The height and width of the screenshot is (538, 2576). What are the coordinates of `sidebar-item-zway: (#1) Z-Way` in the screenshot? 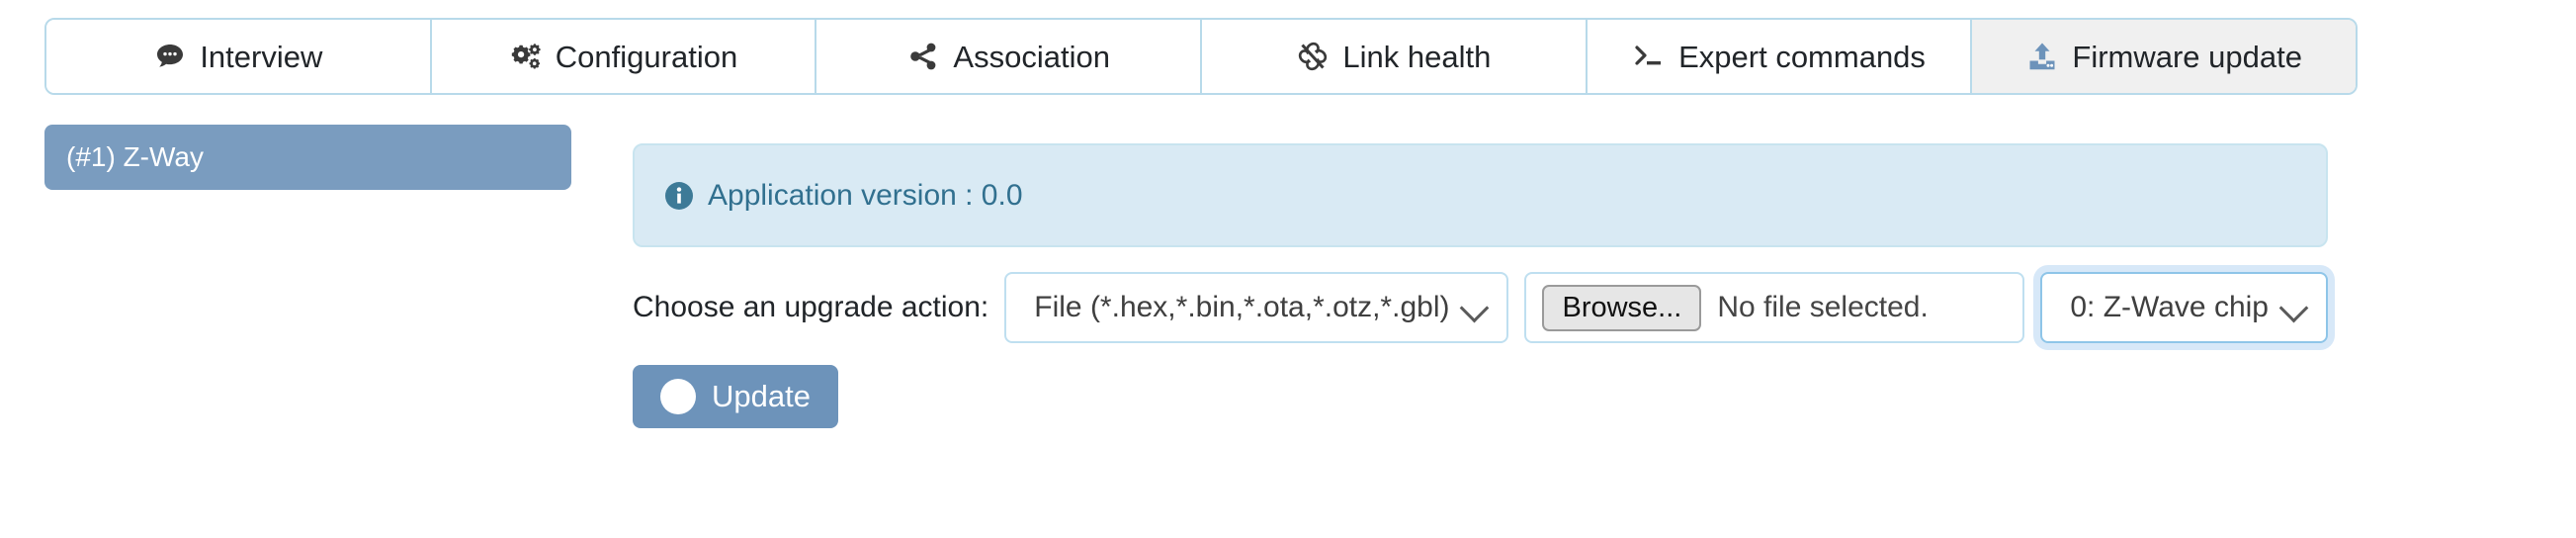 It's located at (307, 157).